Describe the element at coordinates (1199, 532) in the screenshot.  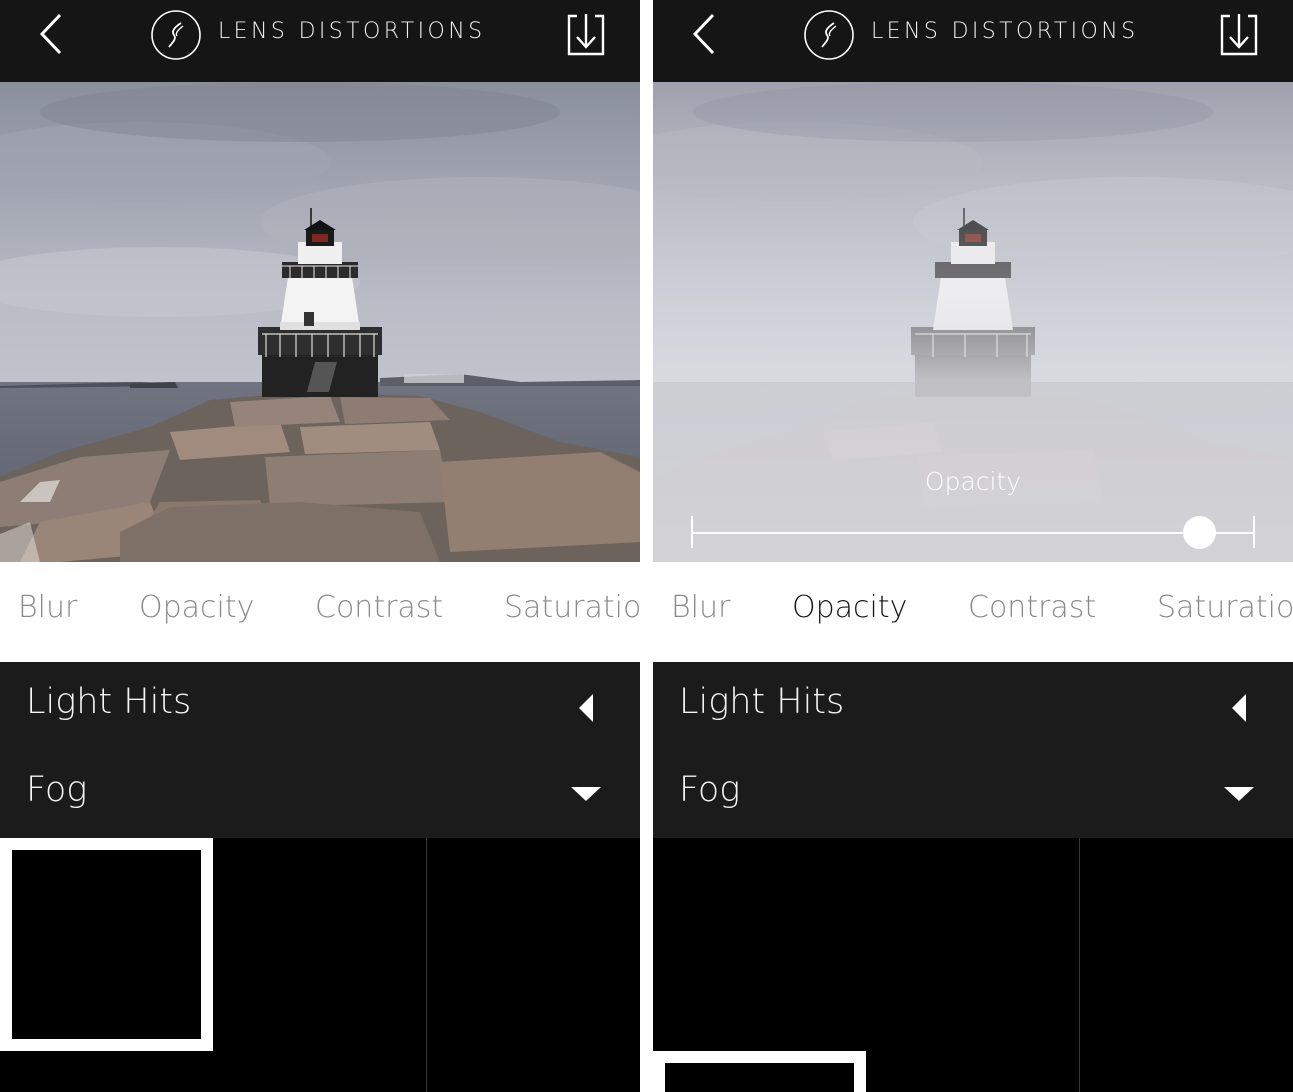
I see `opacity-slider-thumb` at that location.